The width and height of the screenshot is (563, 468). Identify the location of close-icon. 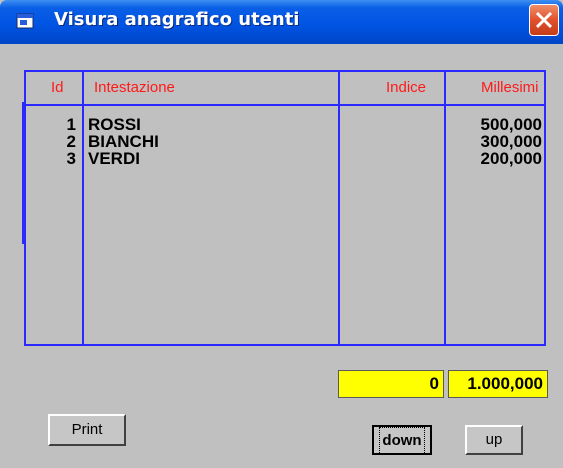
(544, 20).